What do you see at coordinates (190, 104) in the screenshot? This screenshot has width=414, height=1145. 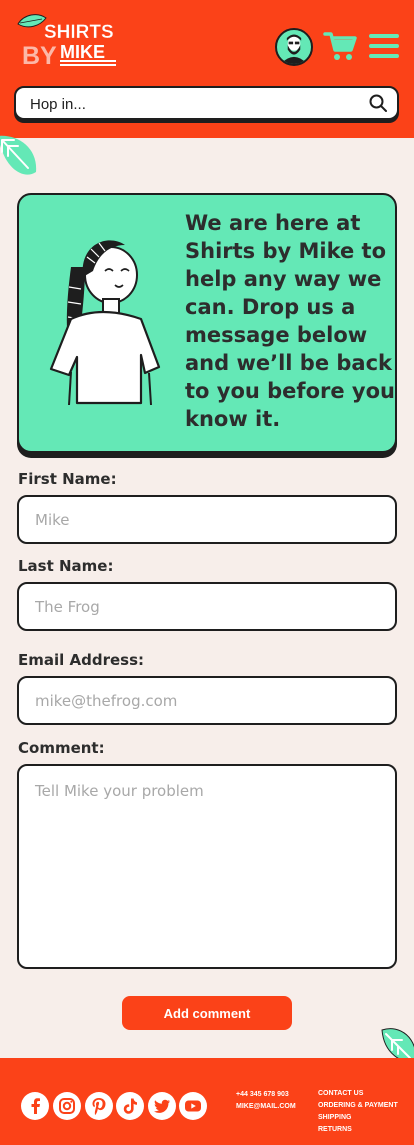 I see `search-input` at bounding box center [190, 104].